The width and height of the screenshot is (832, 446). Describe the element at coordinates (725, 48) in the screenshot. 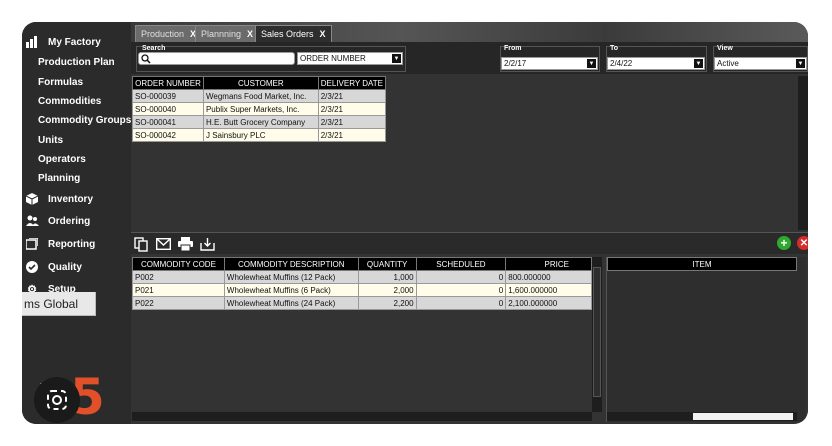

I see `view-label: View` at that location.